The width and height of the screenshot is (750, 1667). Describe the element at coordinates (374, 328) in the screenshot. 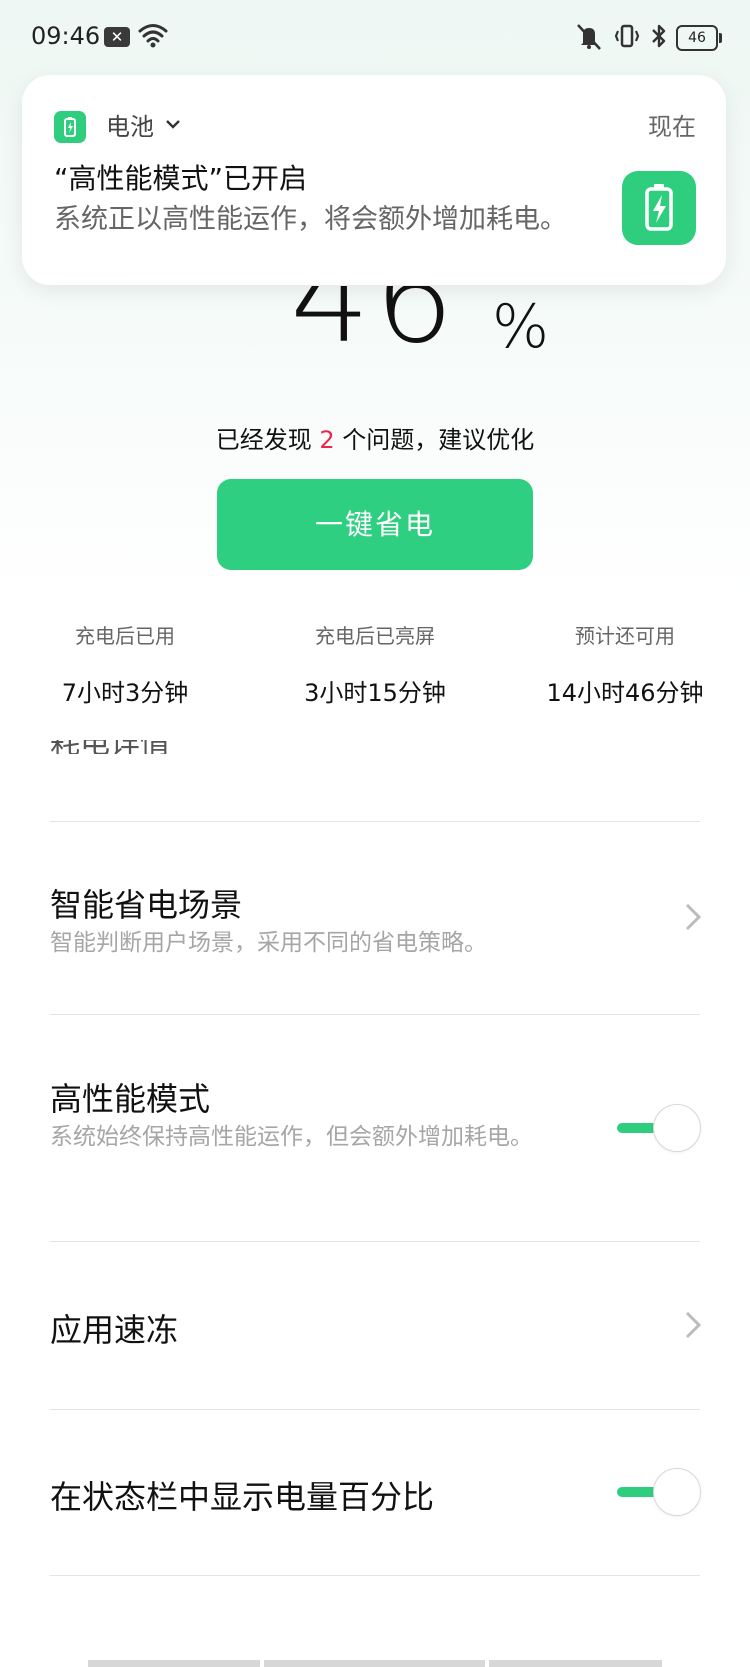

I see `battery-percent-value: 46` at that location.